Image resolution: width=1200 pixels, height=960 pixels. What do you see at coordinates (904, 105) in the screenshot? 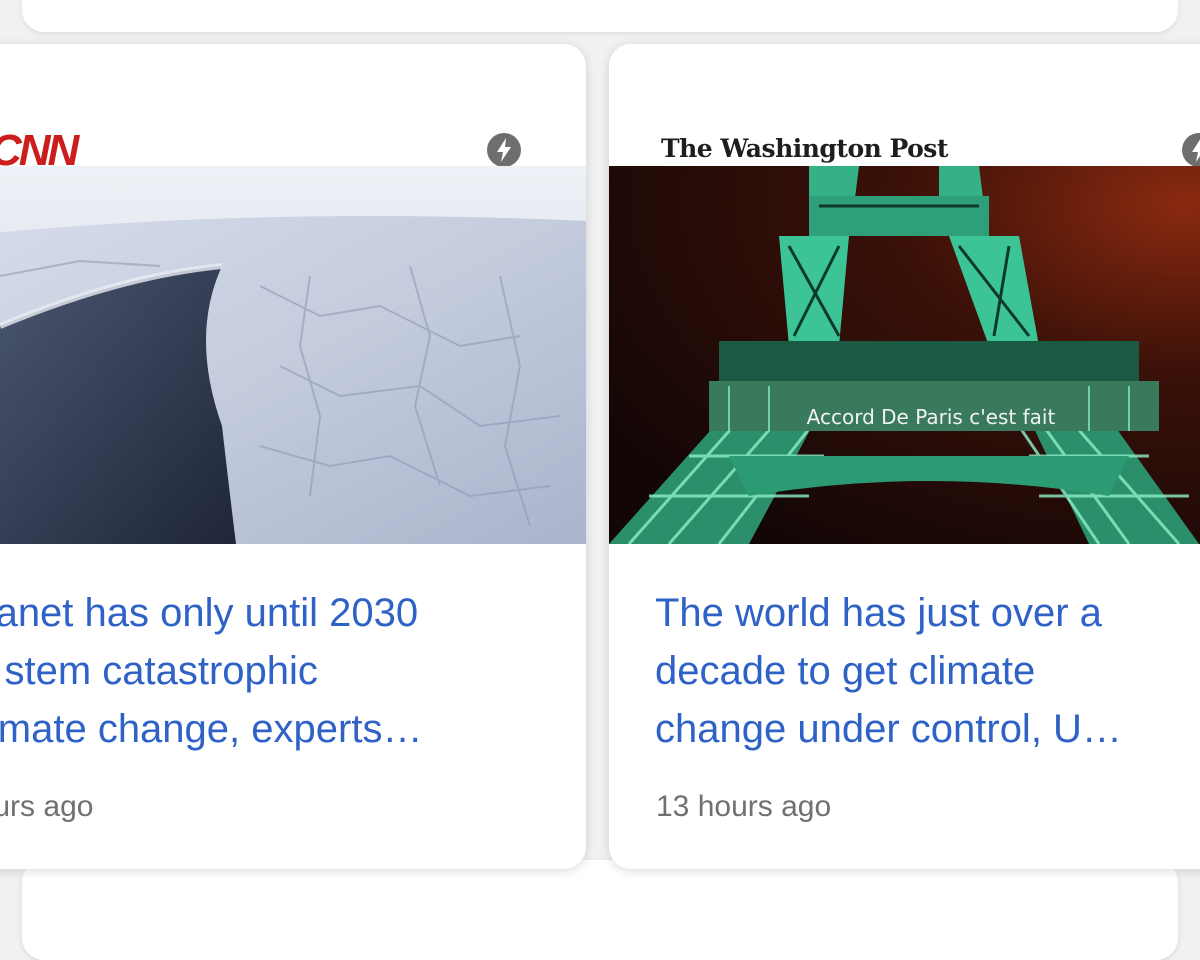
I see `card-header: The Washington Post` at bounding box center [904, 105].